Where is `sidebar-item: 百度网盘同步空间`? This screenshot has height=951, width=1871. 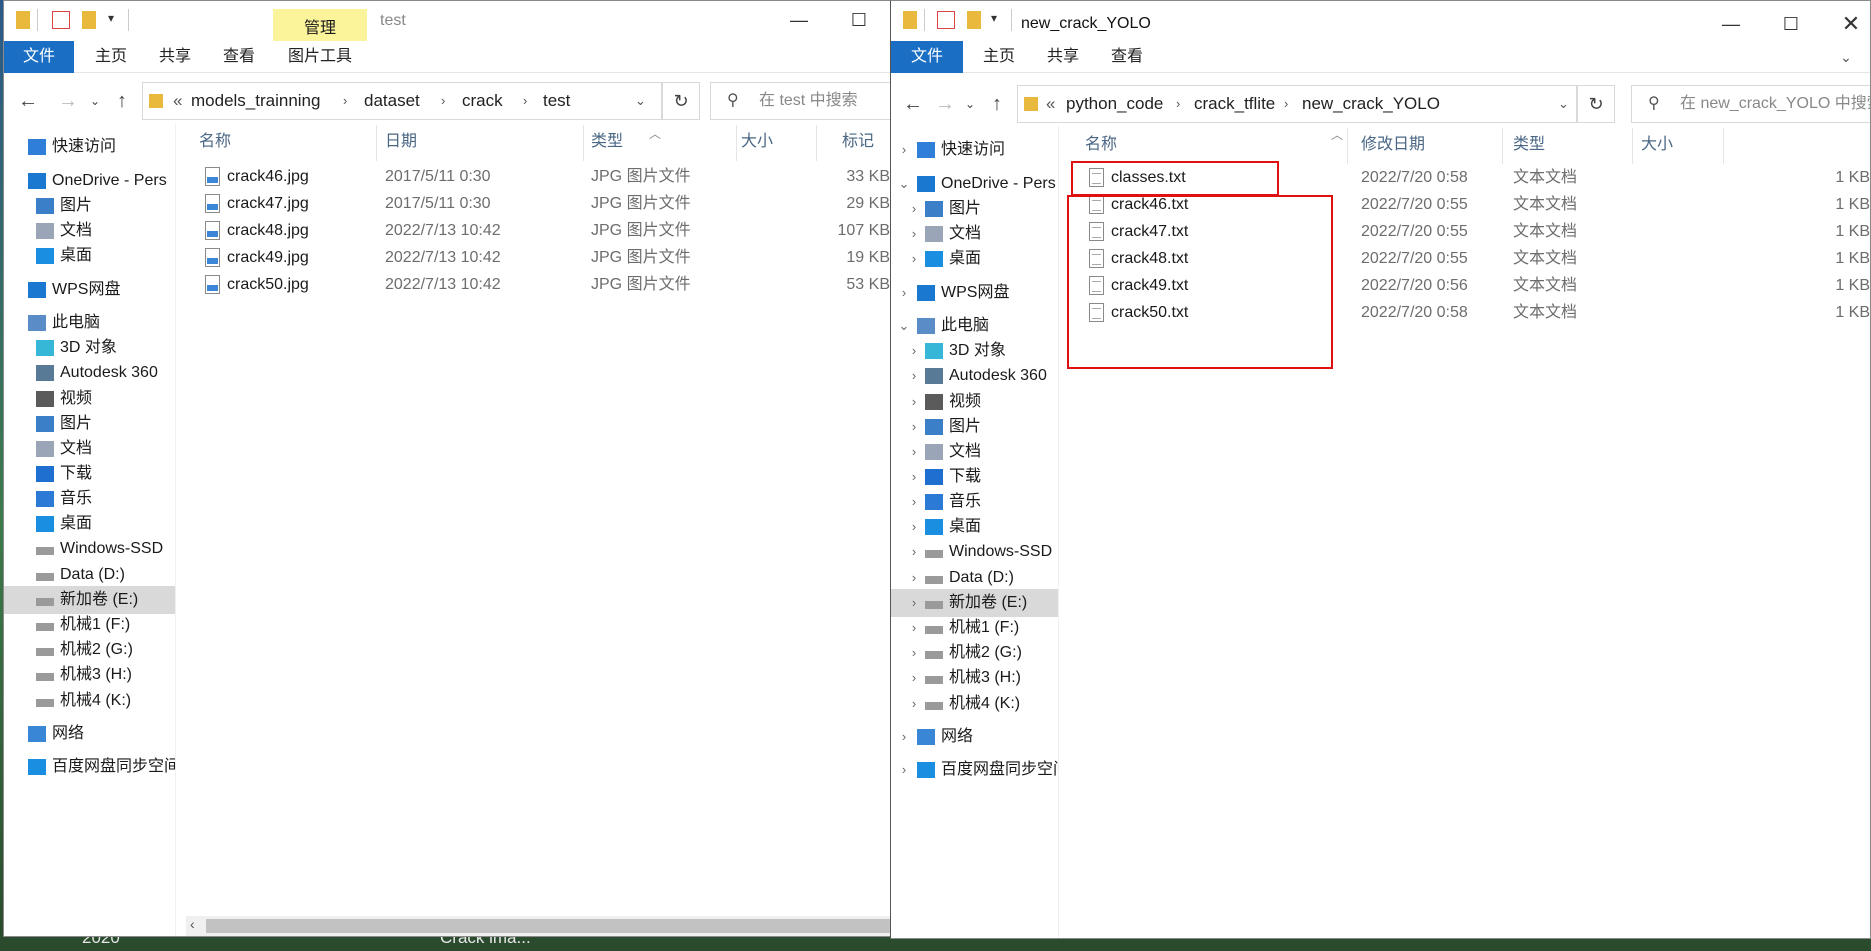 sidebar-item: 百度网盘同步空间 is located at coordinates (89, 767).